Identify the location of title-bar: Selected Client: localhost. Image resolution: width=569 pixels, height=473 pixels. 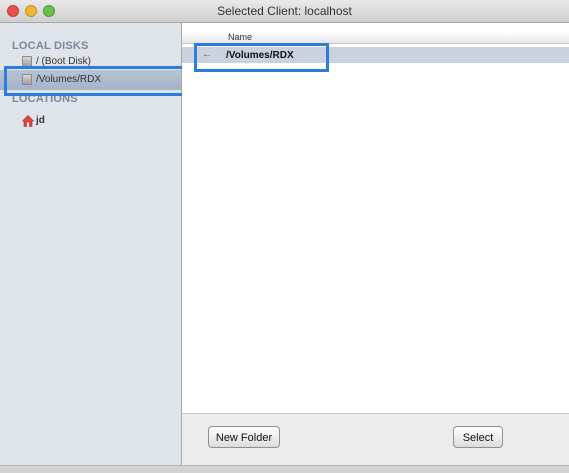
(284, 11).